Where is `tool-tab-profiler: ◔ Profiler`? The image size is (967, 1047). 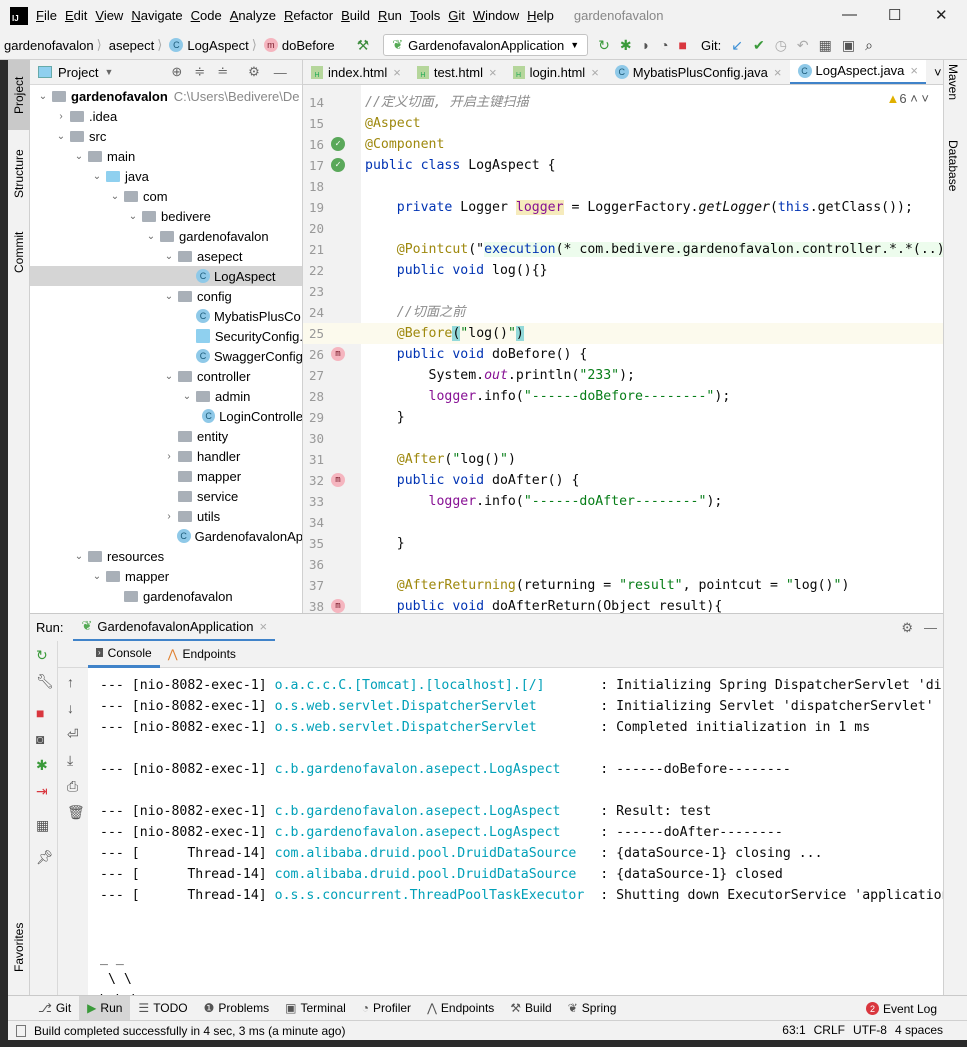
tool-tab-profiler: ◔ Profiler is located at coordinates (386, 1008).